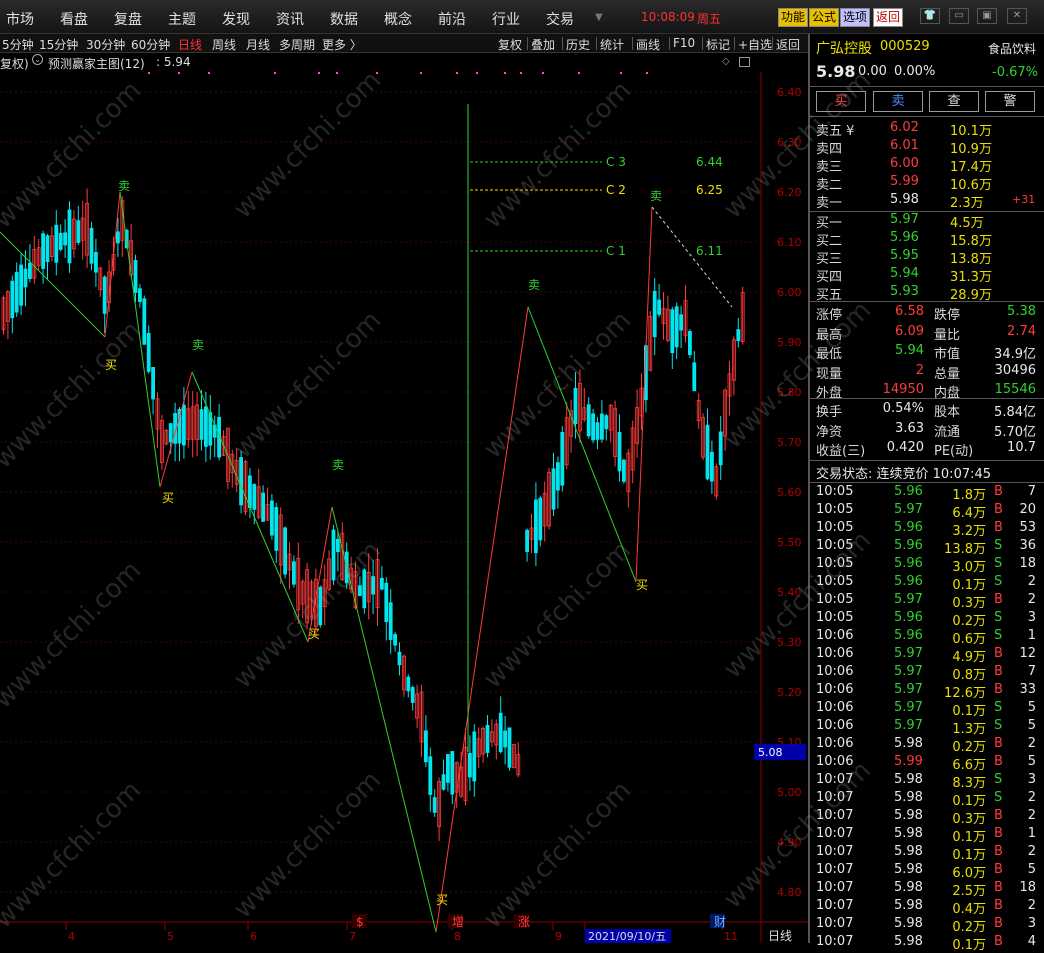  I want to click on action-button-2: 查, so click(954, 101).